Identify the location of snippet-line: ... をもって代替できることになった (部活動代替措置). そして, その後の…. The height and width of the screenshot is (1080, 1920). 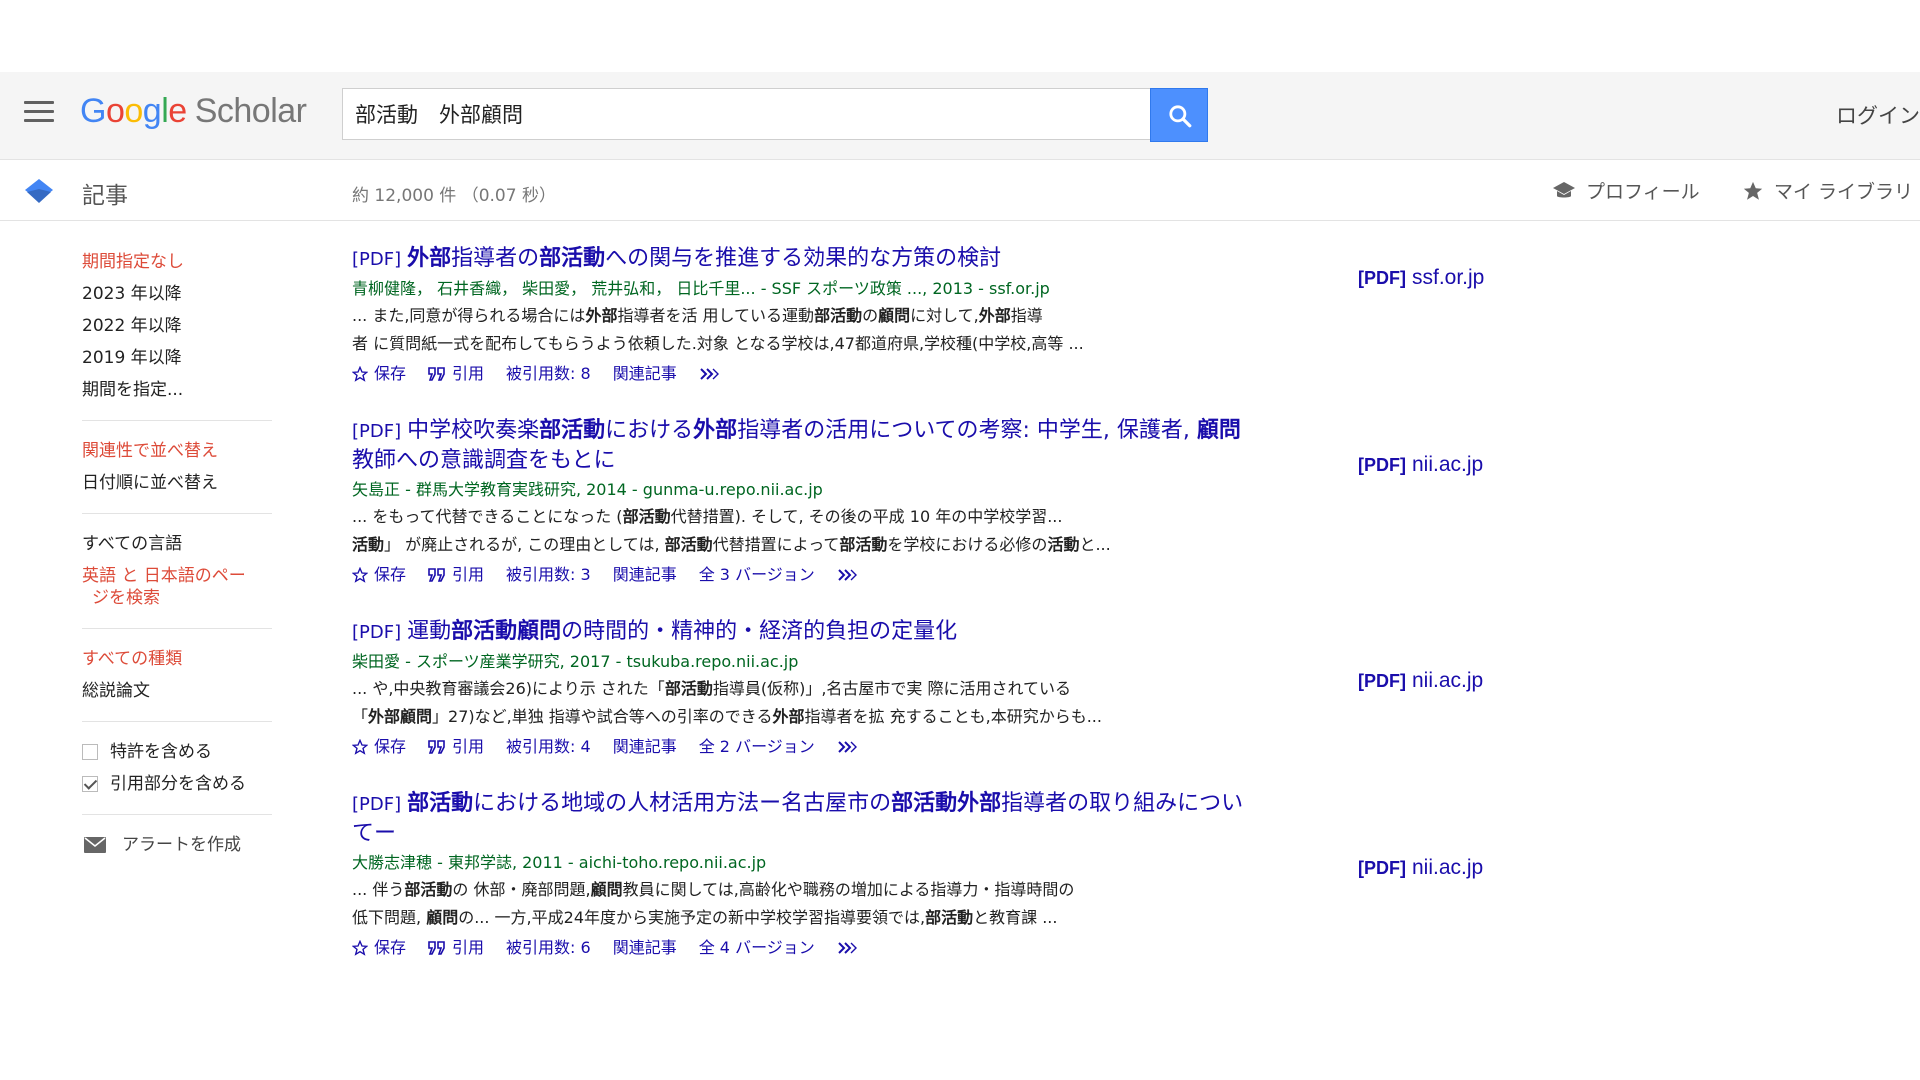
(802, 517).